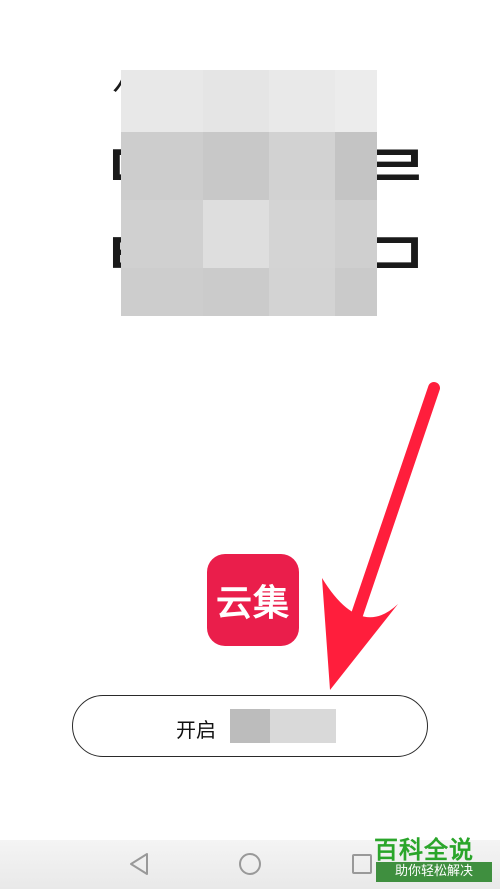  I want to click on app-logo: 云集, so click(253, 600).